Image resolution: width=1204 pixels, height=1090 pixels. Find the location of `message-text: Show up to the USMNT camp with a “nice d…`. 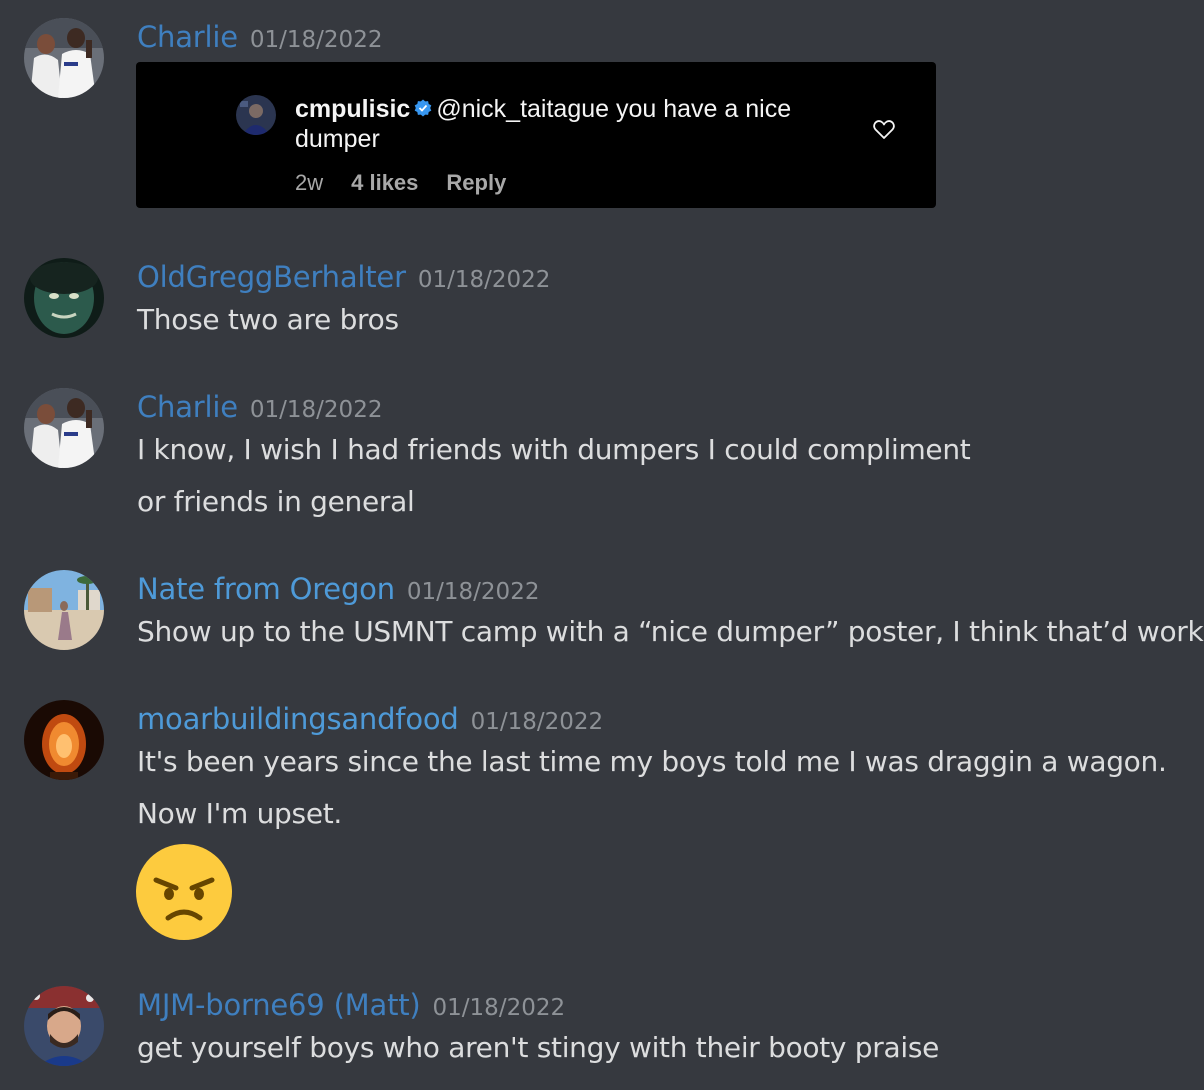

message-text: Show up to the USMNT camp with a “nice d… is located at coordinates (670, 631).